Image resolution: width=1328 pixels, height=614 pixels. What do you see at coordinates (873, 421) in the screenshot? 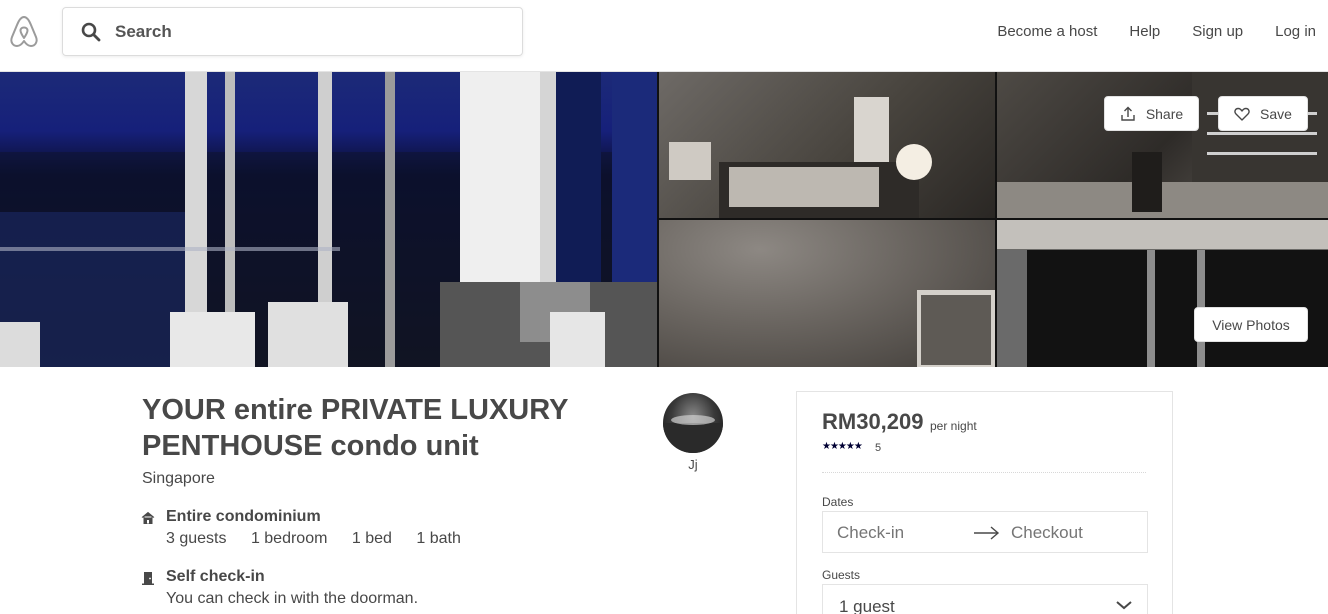
I see `nightly-price: RM30,209` at bounding box center [873, 421].